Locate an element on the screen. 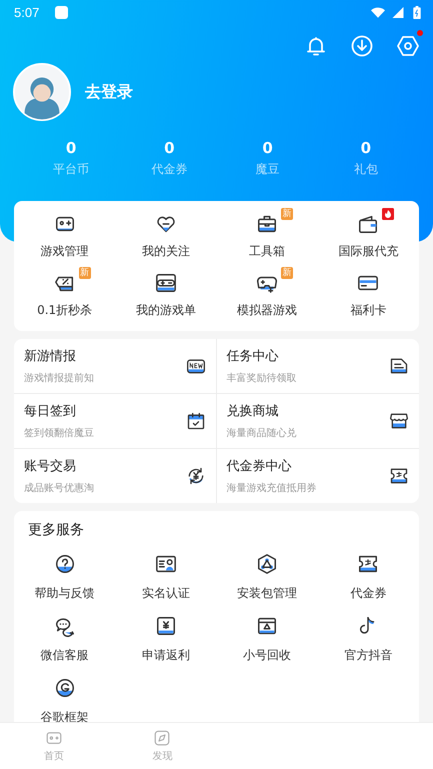 This screenshot has height=769, width=433. calendar-check-icon is located at coordinates (196, 421).